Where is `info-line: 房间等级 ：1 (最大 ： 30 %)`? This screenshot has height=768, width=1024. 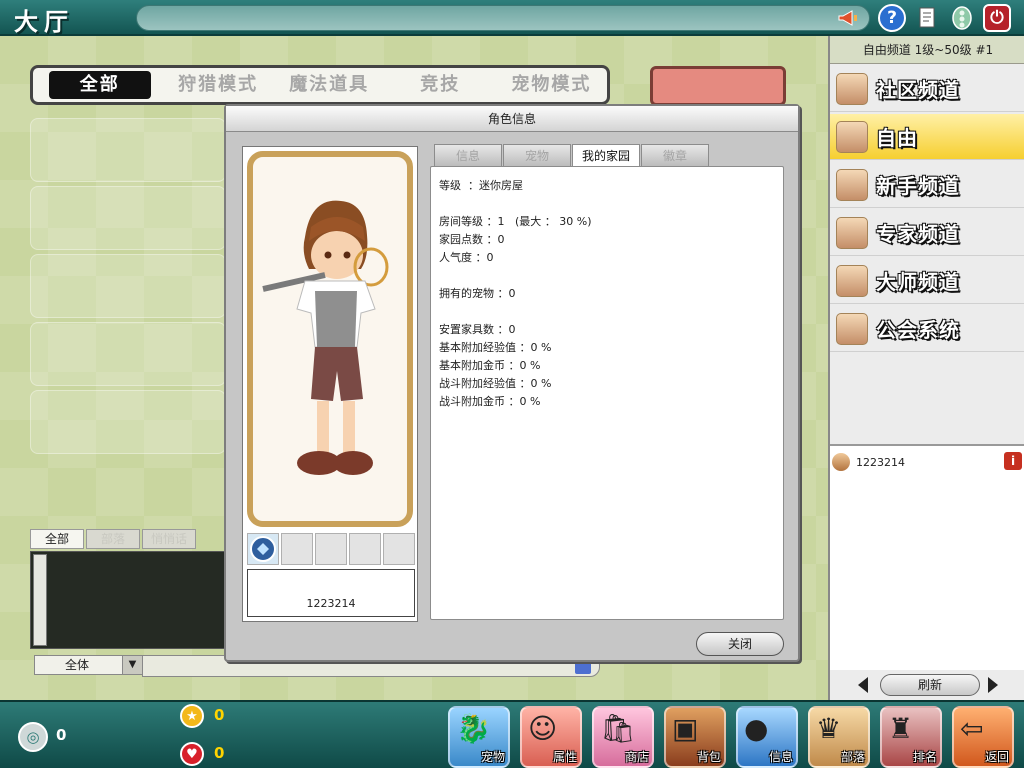 info-line: 房间等级 ：1 (最大 ： 30 %) is located at coordinates (515, 221).